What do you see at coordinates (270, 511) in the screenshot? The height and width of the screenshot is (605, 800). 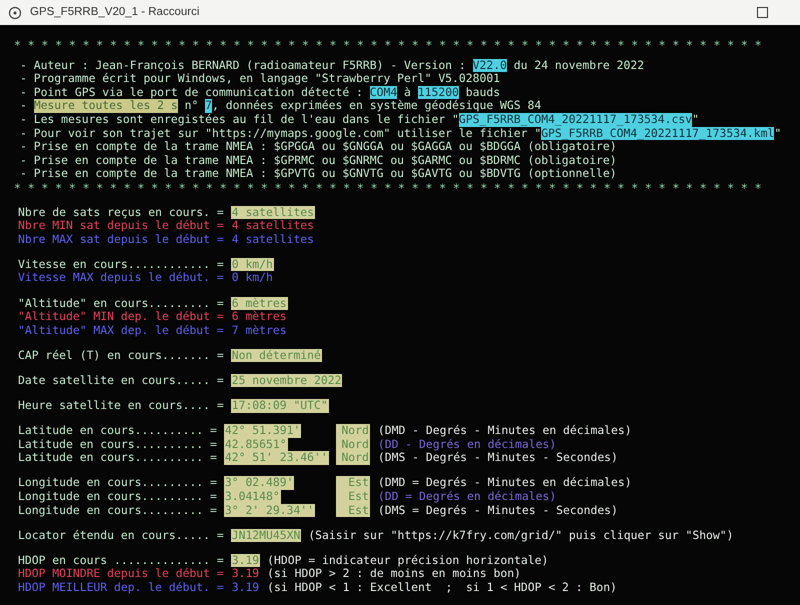 I see `field-value: 3° 2' 29.34''` at bounding box center [270, 511].